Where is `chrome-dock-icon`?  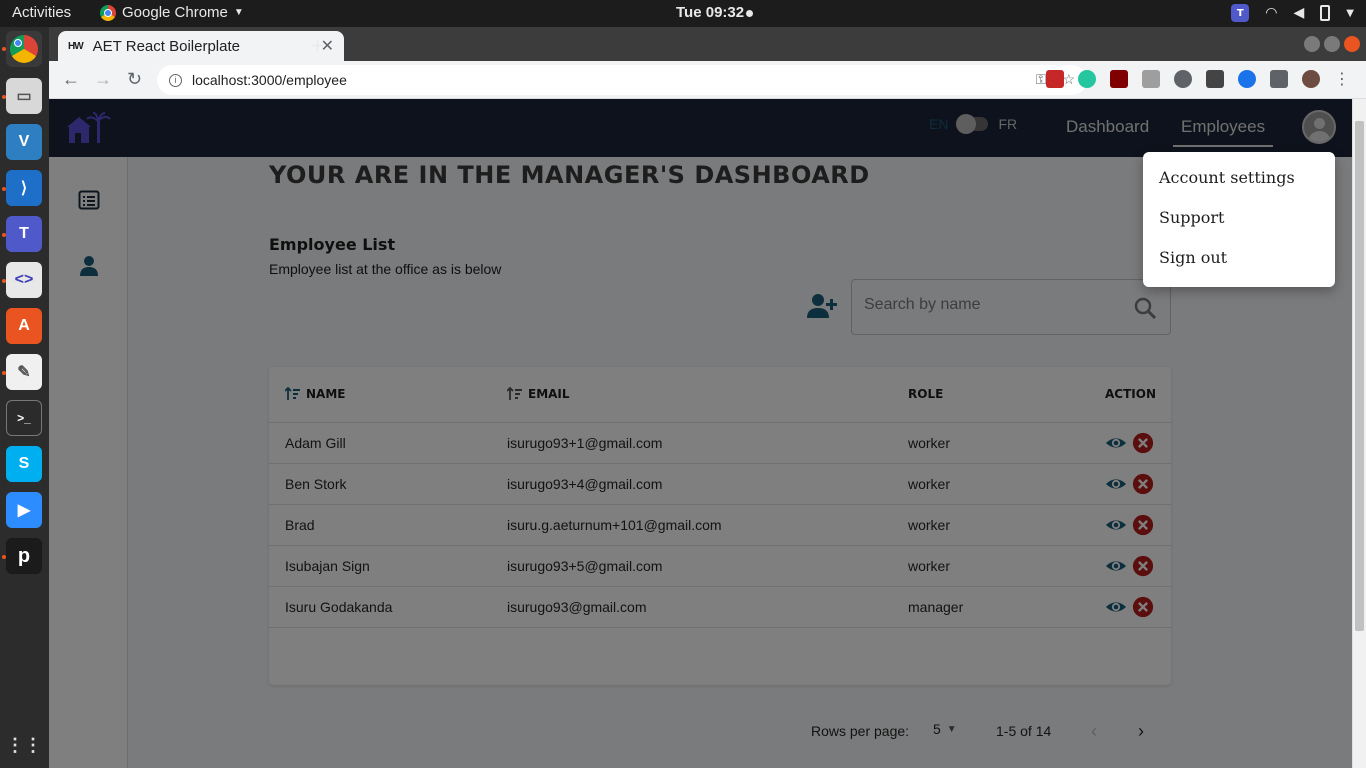
chrome-dock-icon is located at coordinates (24, 49).